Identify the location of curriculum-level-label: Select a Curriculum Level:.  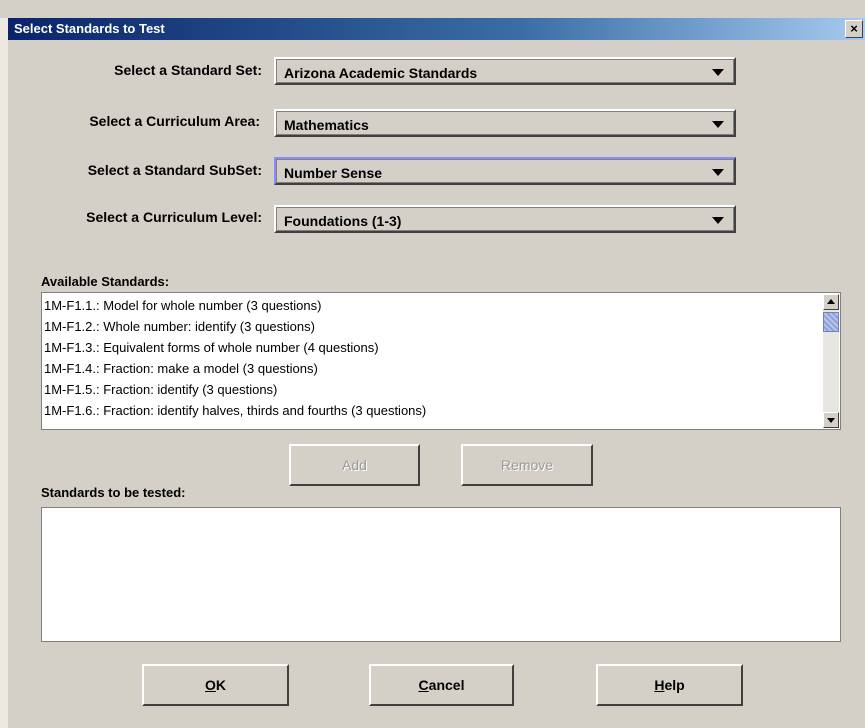
(174, 217).